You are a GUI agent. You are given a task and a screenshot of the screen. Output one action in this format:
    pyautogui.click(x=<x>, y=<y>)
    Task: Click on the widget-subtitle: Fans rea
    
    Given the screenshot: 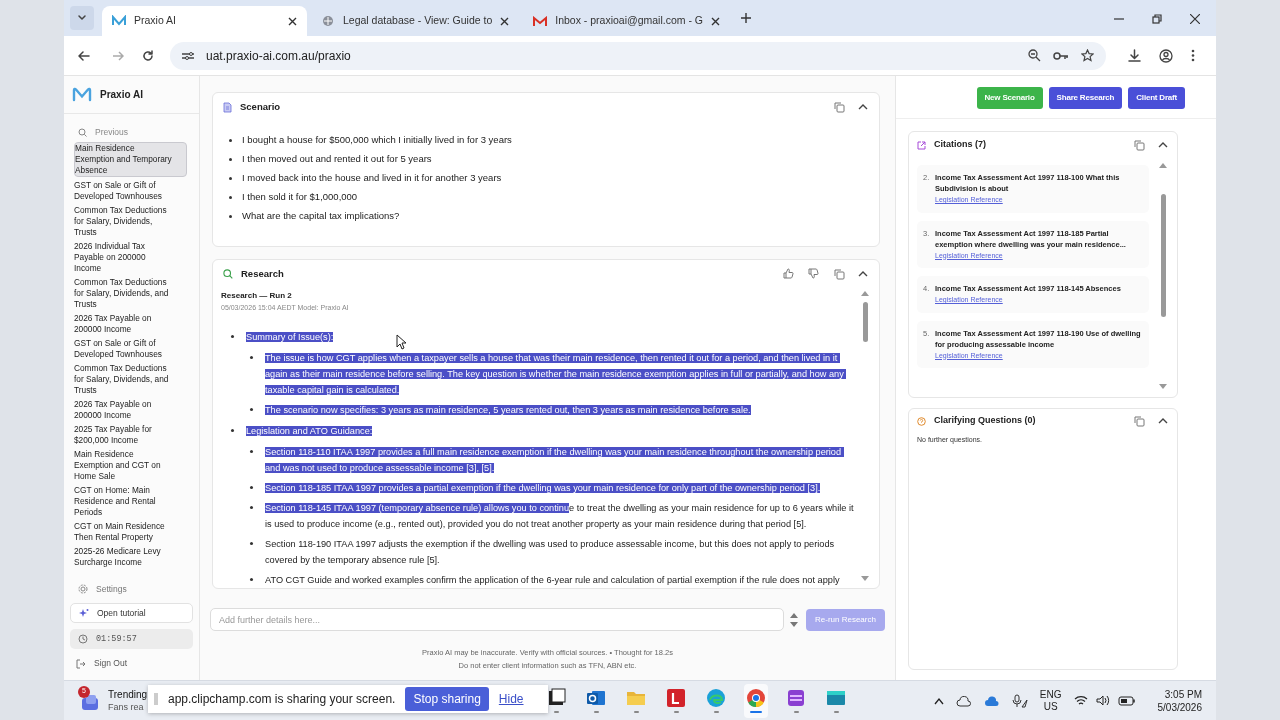 What is the action you would take?
    pyautogui.click(x=126, y=706)
    